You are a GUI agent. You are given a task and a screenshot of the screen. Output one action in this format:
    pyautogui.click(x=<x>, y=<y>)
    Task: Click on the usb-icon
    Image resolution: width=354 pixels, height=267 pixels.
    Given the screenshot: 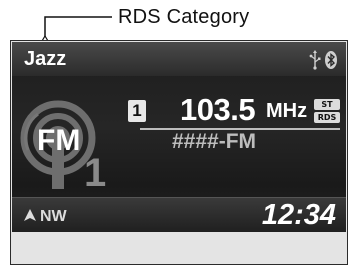 What is the action you would take?
    pyautogui.click(x=315, y=60)
    